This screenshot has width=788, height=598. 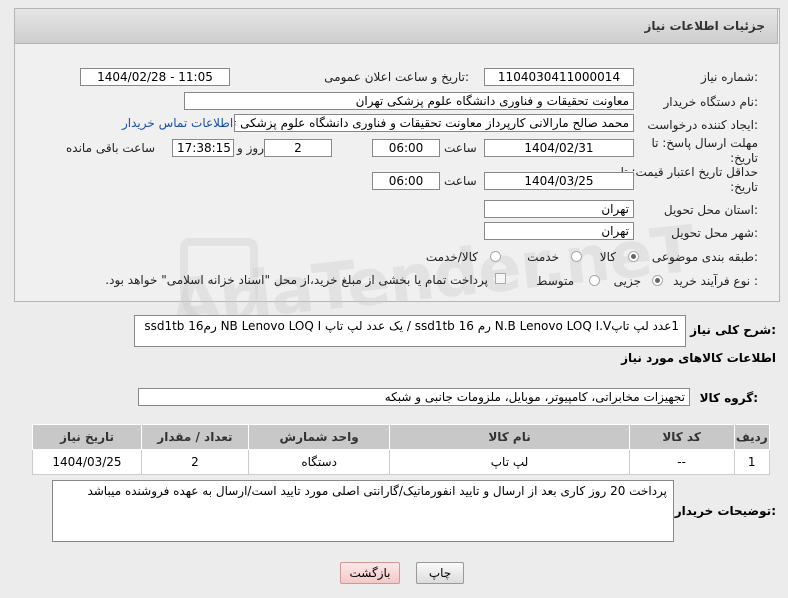 I want to click on page-title: جزئیات اطلاعات نیاز, so click(x=704, y=26).